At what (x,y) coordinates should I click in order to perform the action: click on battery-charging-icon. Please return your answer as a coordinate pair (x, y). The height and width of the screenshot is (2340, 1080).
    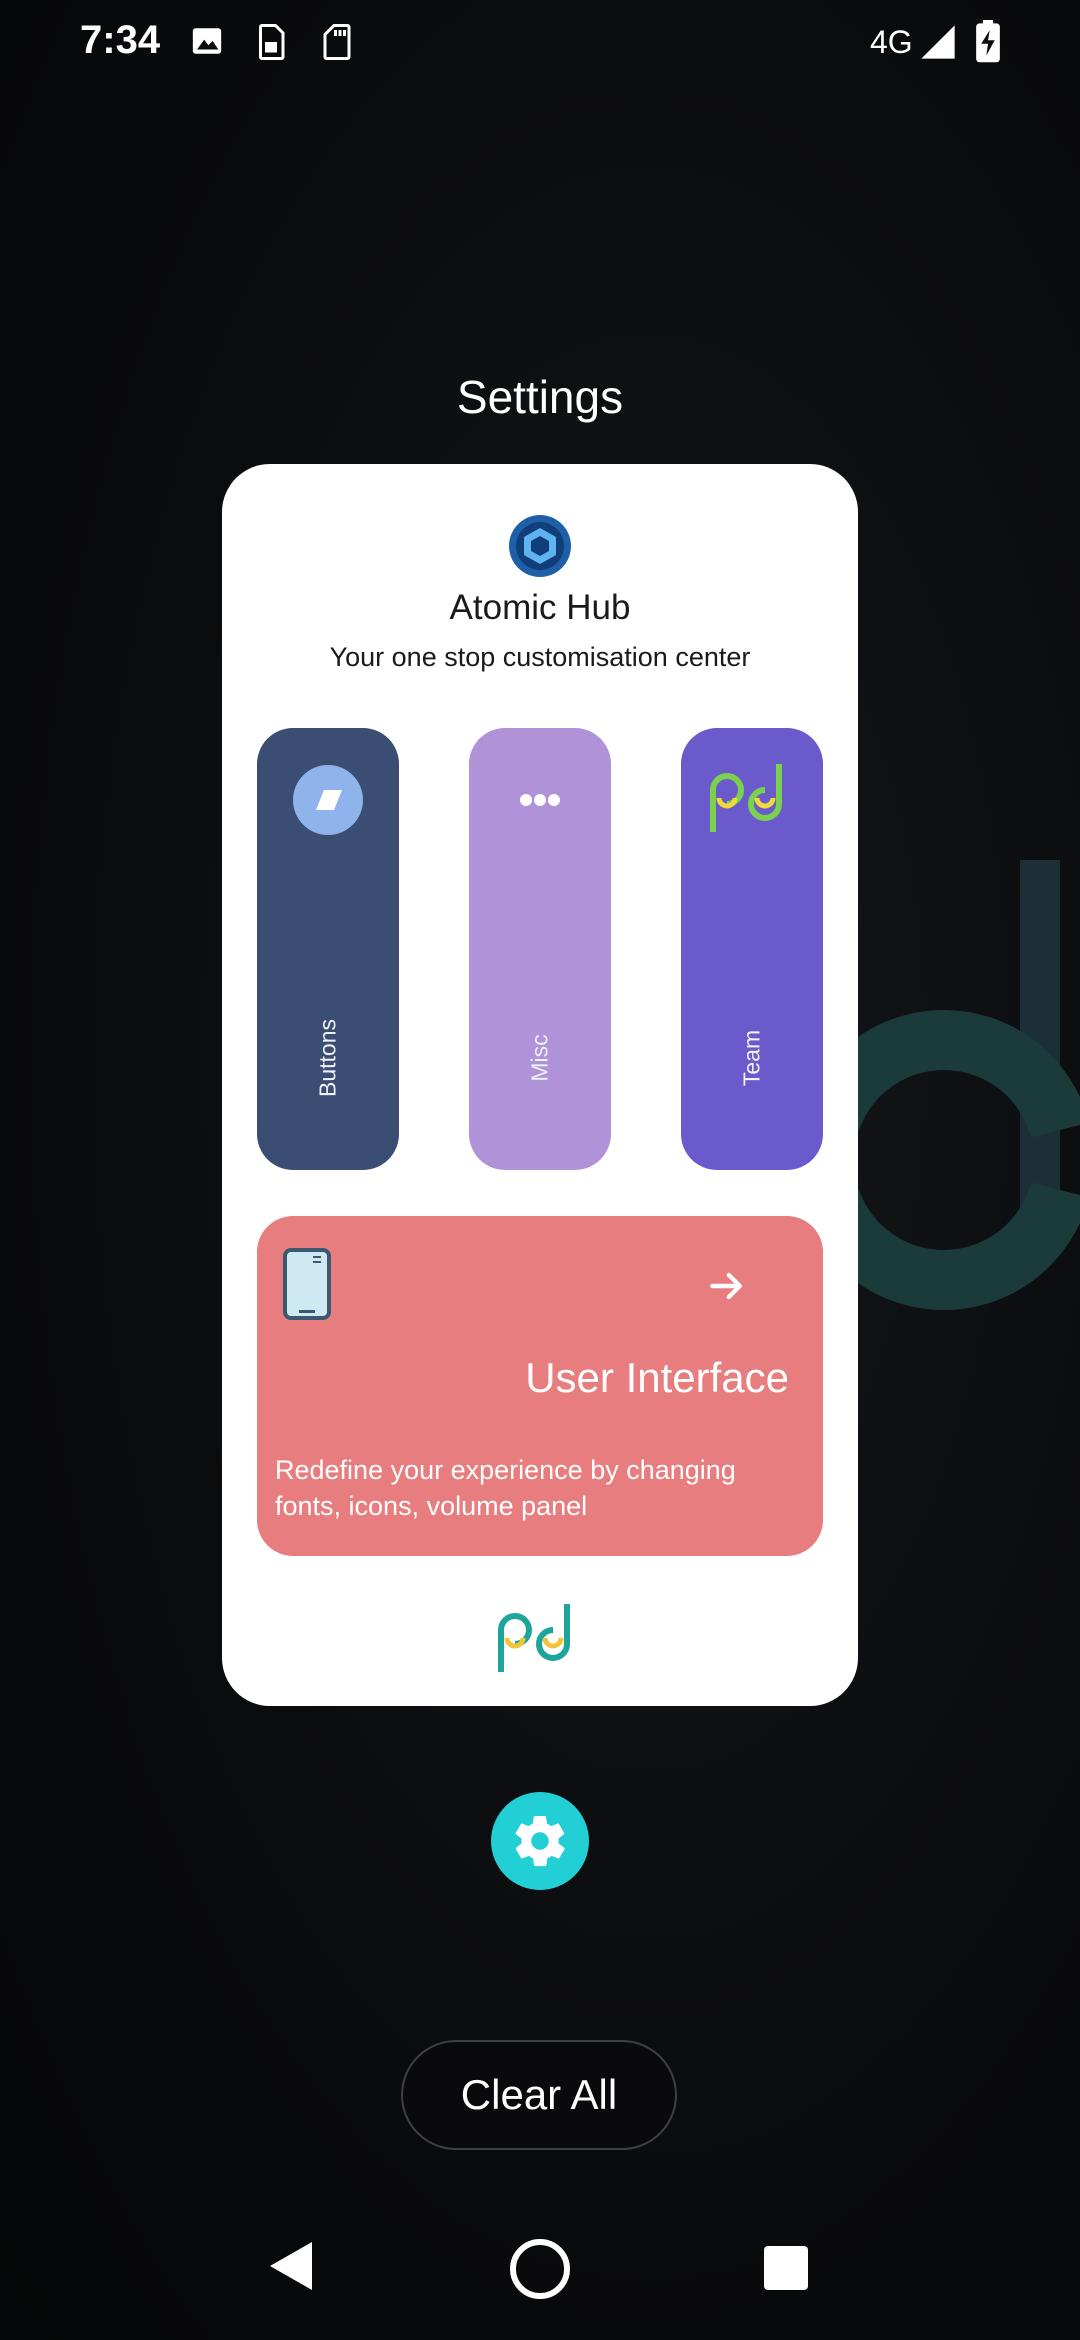
    Looking at the image, I should click on (988, 44).